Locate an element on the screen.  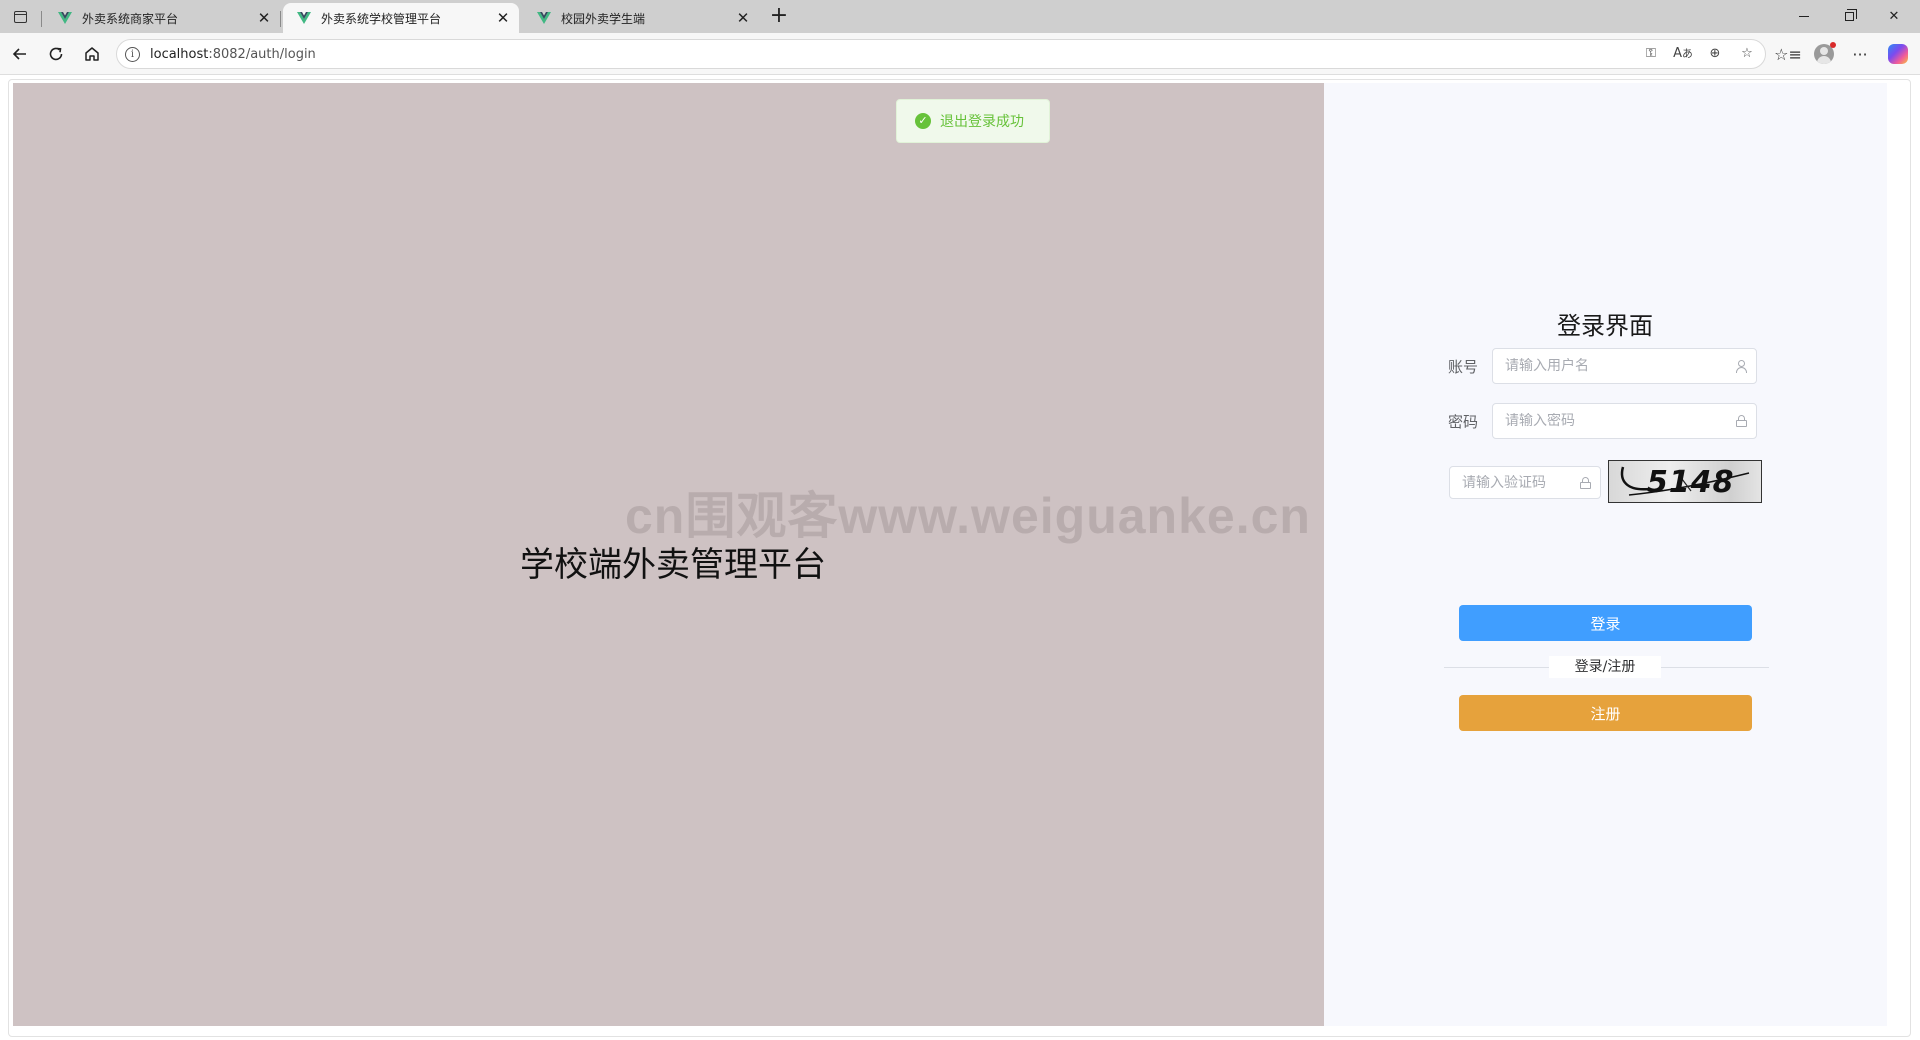
minimize-icon is located at coordinates (1804, 16).